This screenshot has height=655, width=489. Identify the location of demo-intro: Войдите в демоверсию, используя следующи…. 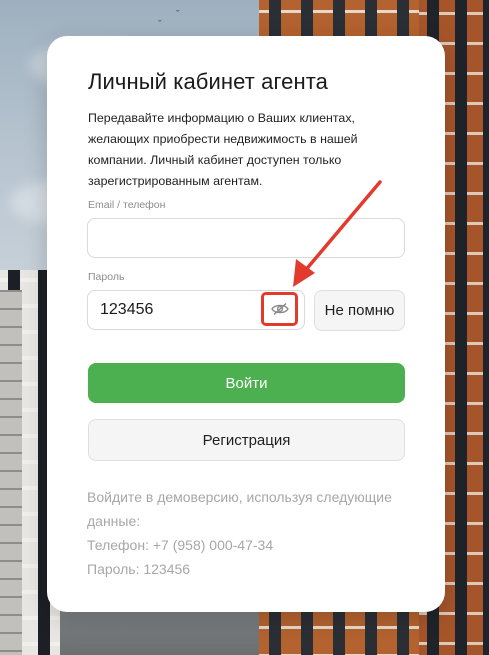
(239, 509).